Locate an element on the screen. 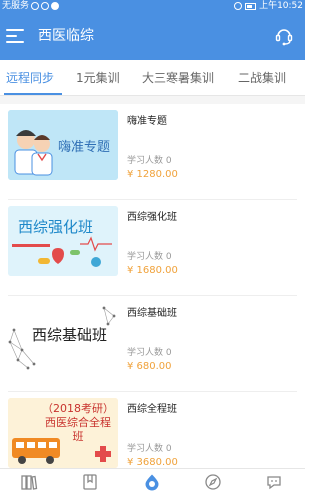  status-bar: 无服务 上午10:52 is located at coordinates (152, 6).